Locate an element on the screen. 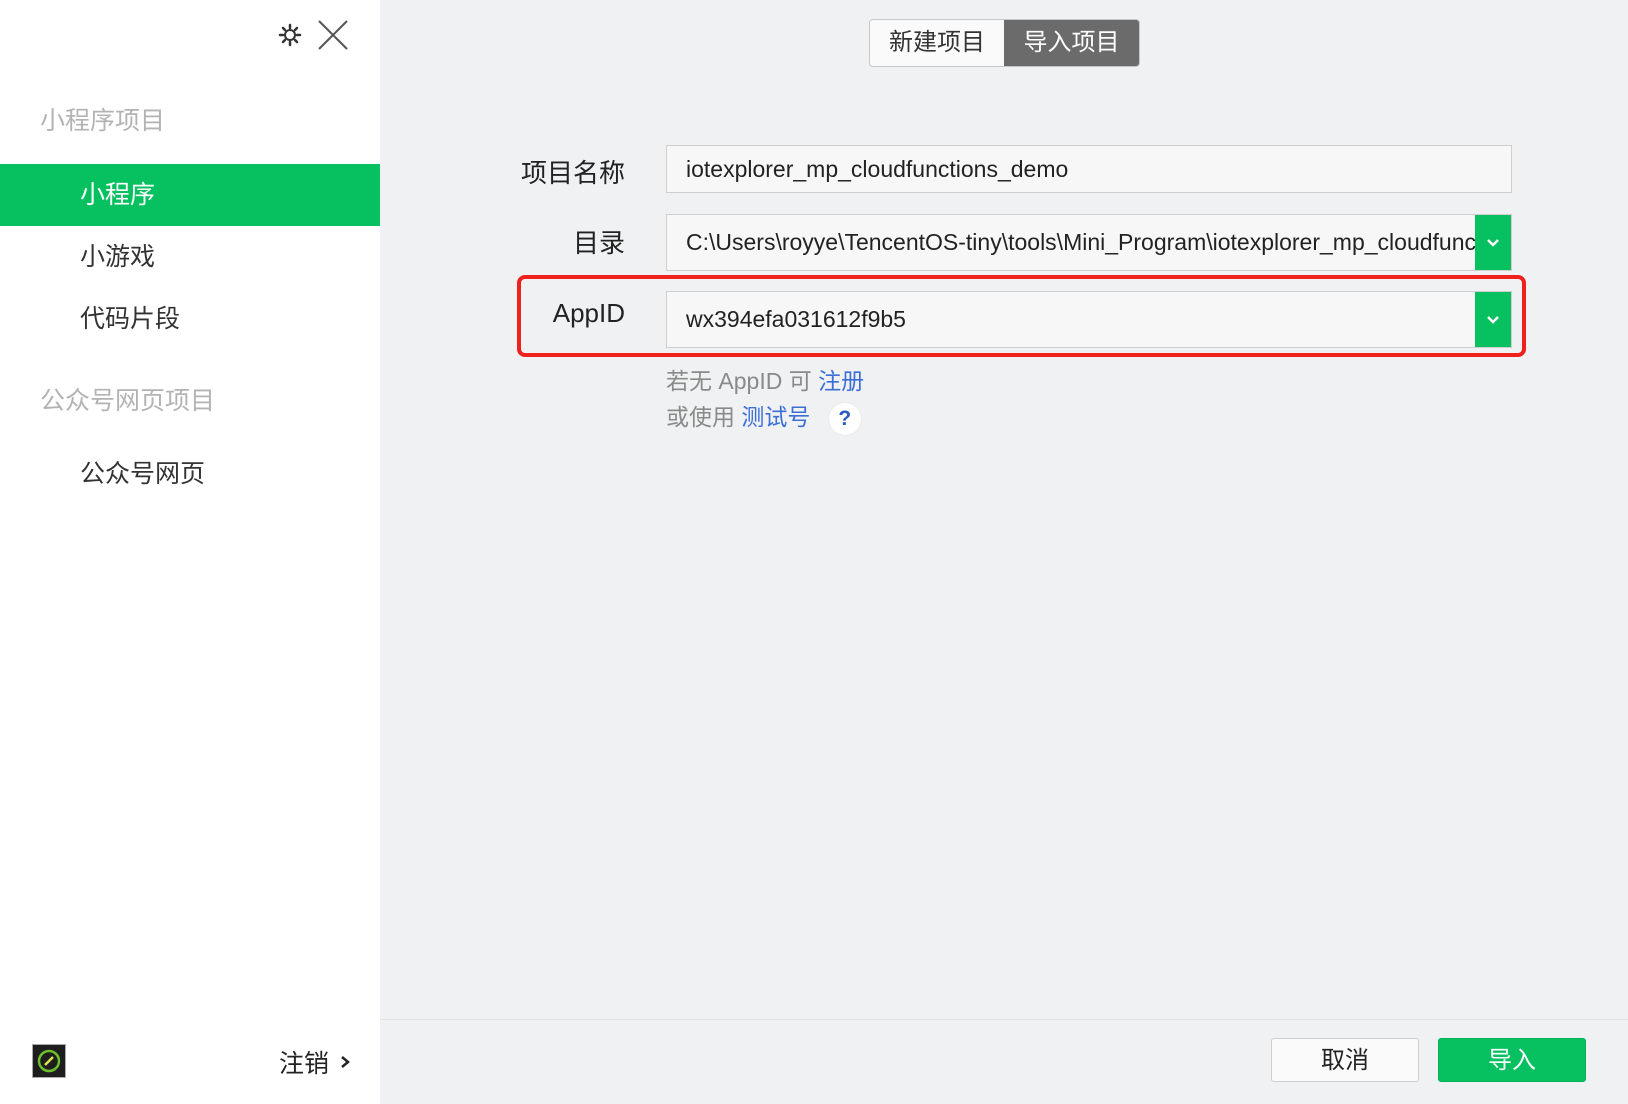 The height and width of the screenshot is (1104, 1628). section-title-mini-program: 小程序项目 is located at coordinates (103, 121).